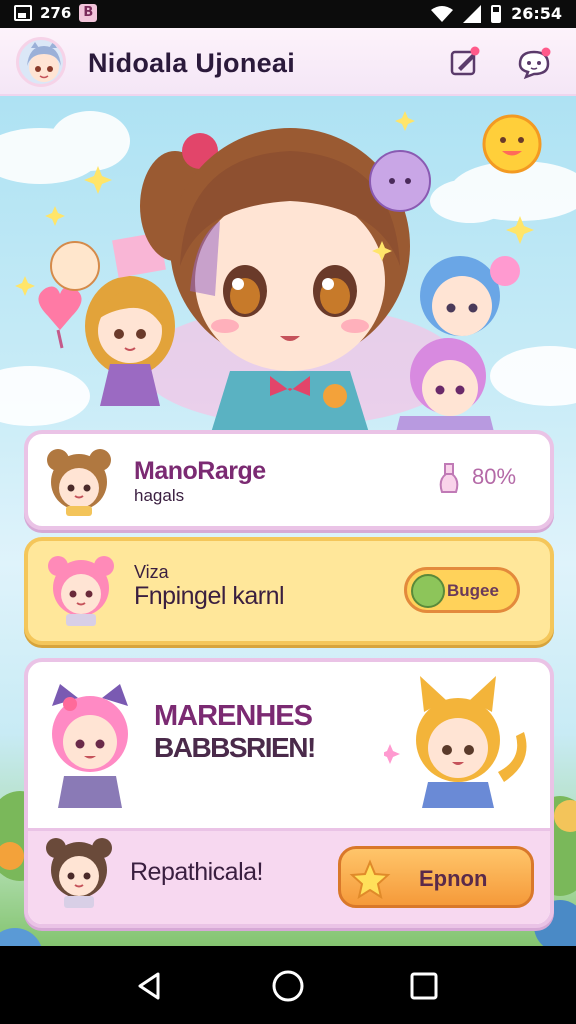 This screenshot has height=1024, width=576. I want to click on fox-girl-character-icon, so click(455, 742).